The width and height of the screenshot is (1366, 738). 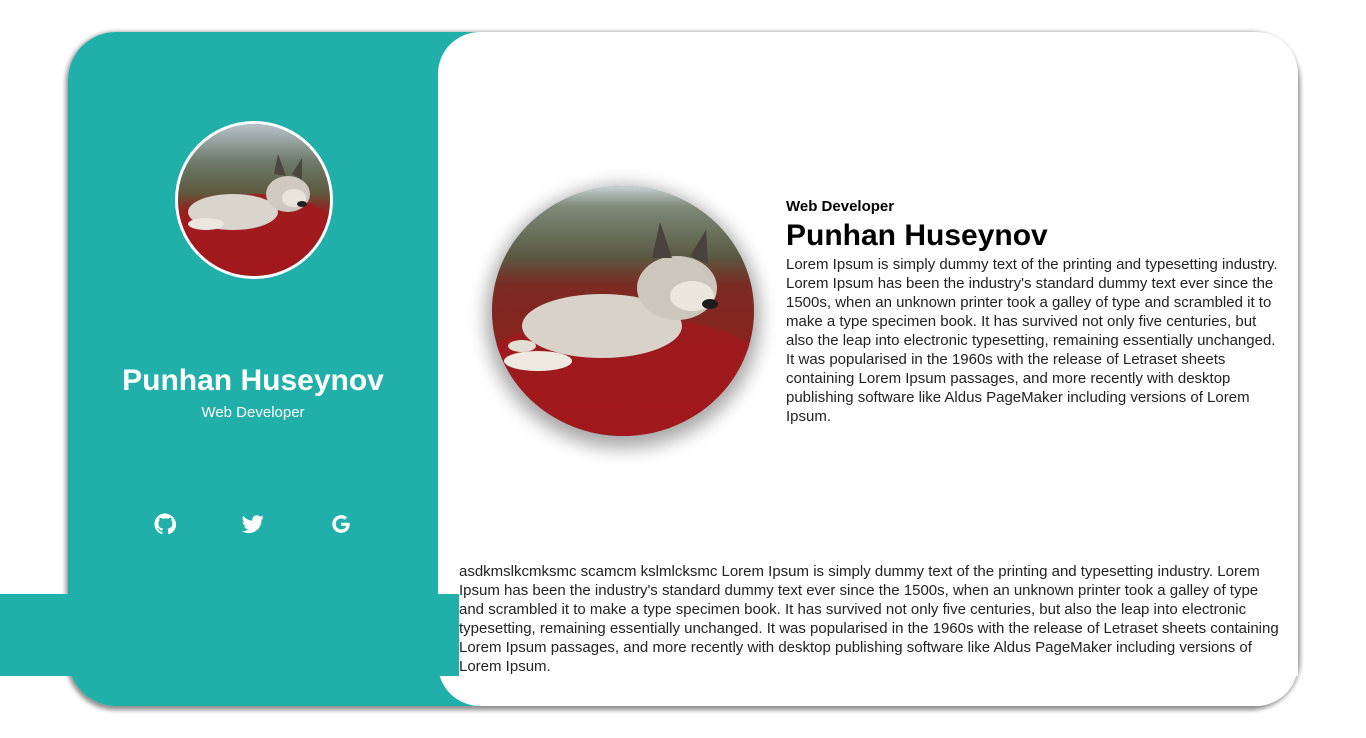 I want to click on main-role: Web Developer, so click(x=840, y=206).